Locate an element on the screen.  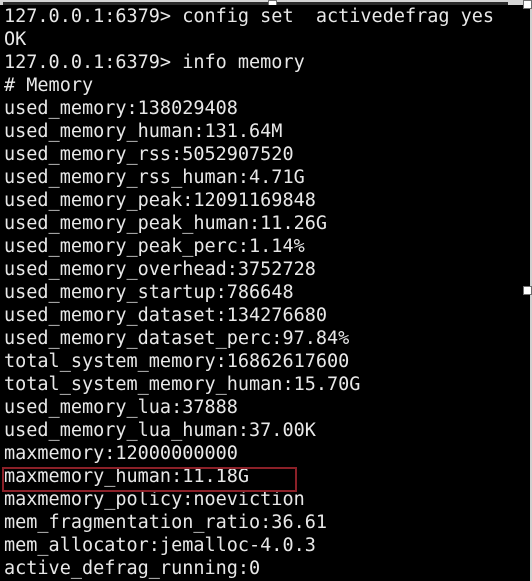
terminal-line-used-memory-peak-perc: used_memory_peak_perc:1.14% is located at coordinates (154, 246).